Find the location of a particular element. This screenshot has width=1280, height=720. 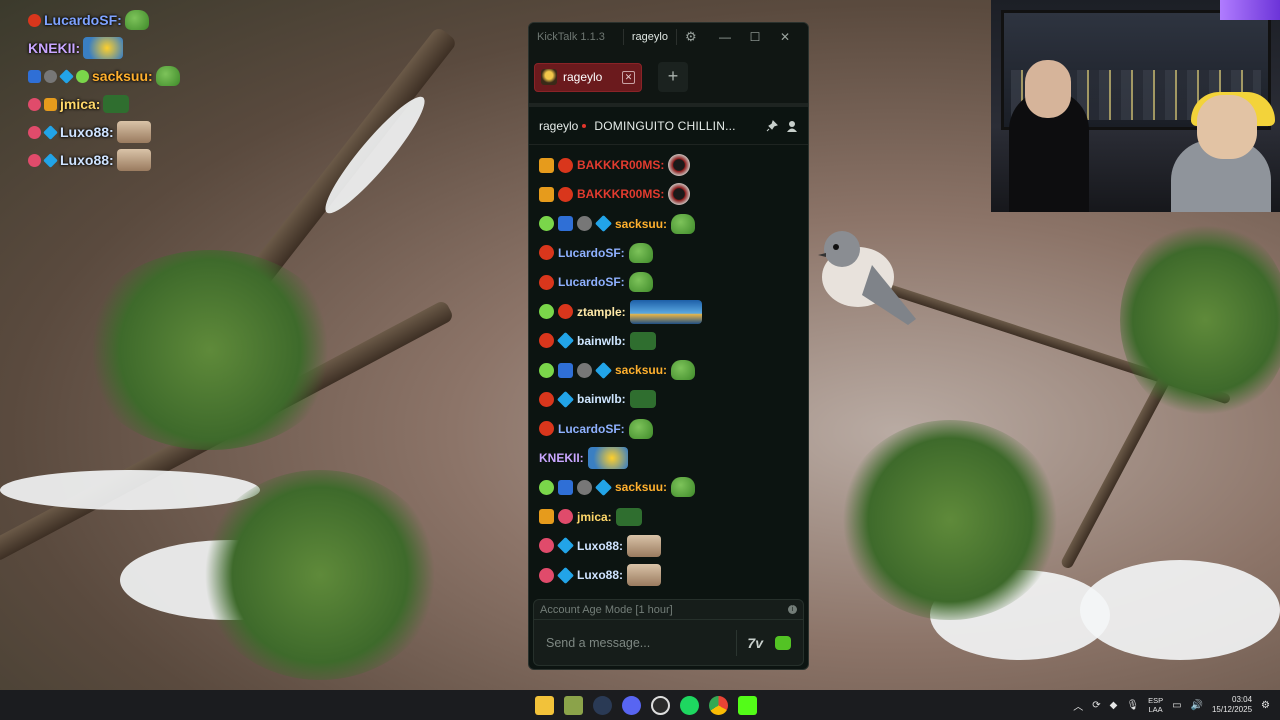

pin-icon is located at coordinates (772, 125).